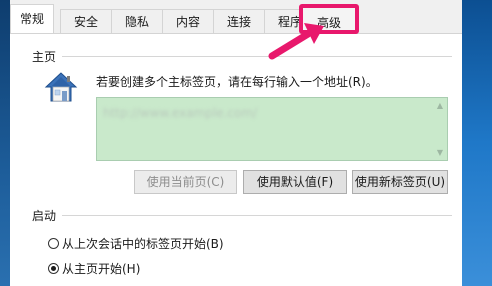 The image size is (492, 286). What do you see at coordinates (32, 19) in the screenshot?
I see `tab-general: 常规` at bounding box center [32, 19].